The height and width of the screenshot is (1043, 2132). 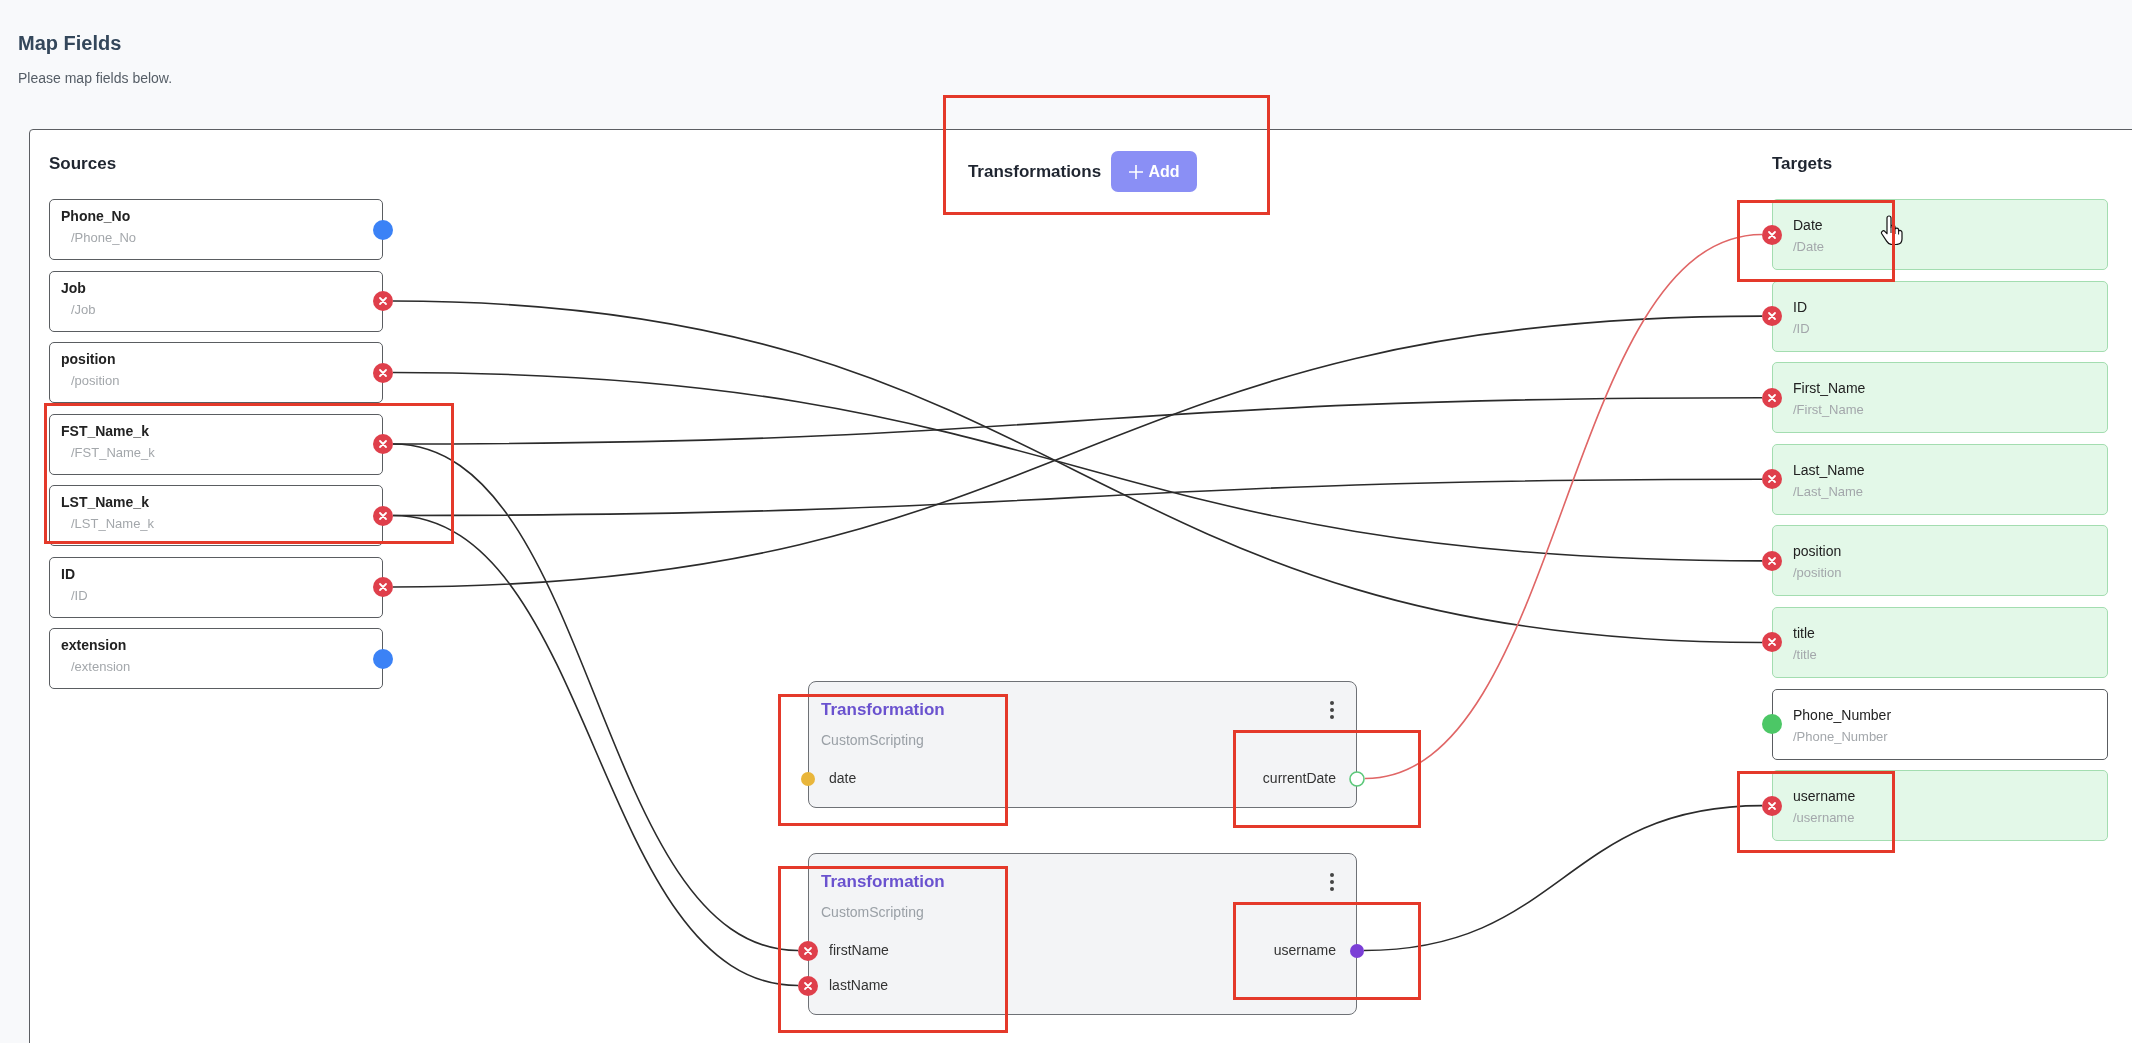 I want to click on field-name: title, so click(x=1804, y=633).